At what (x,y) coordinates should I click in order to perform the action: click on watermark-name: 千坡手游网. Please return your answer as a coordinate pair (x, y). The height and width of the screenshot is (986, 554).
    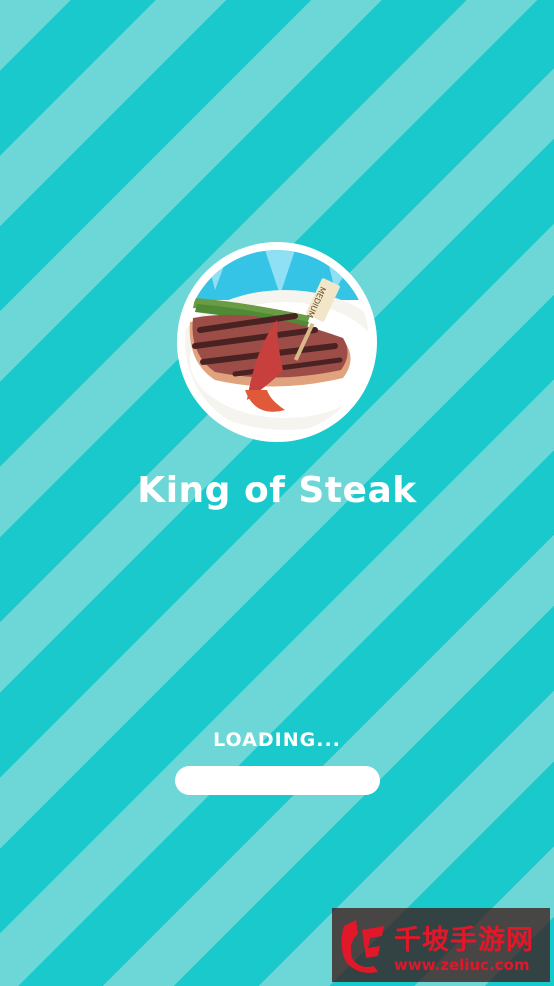
    Looking at the image, I should click on (464, 940).